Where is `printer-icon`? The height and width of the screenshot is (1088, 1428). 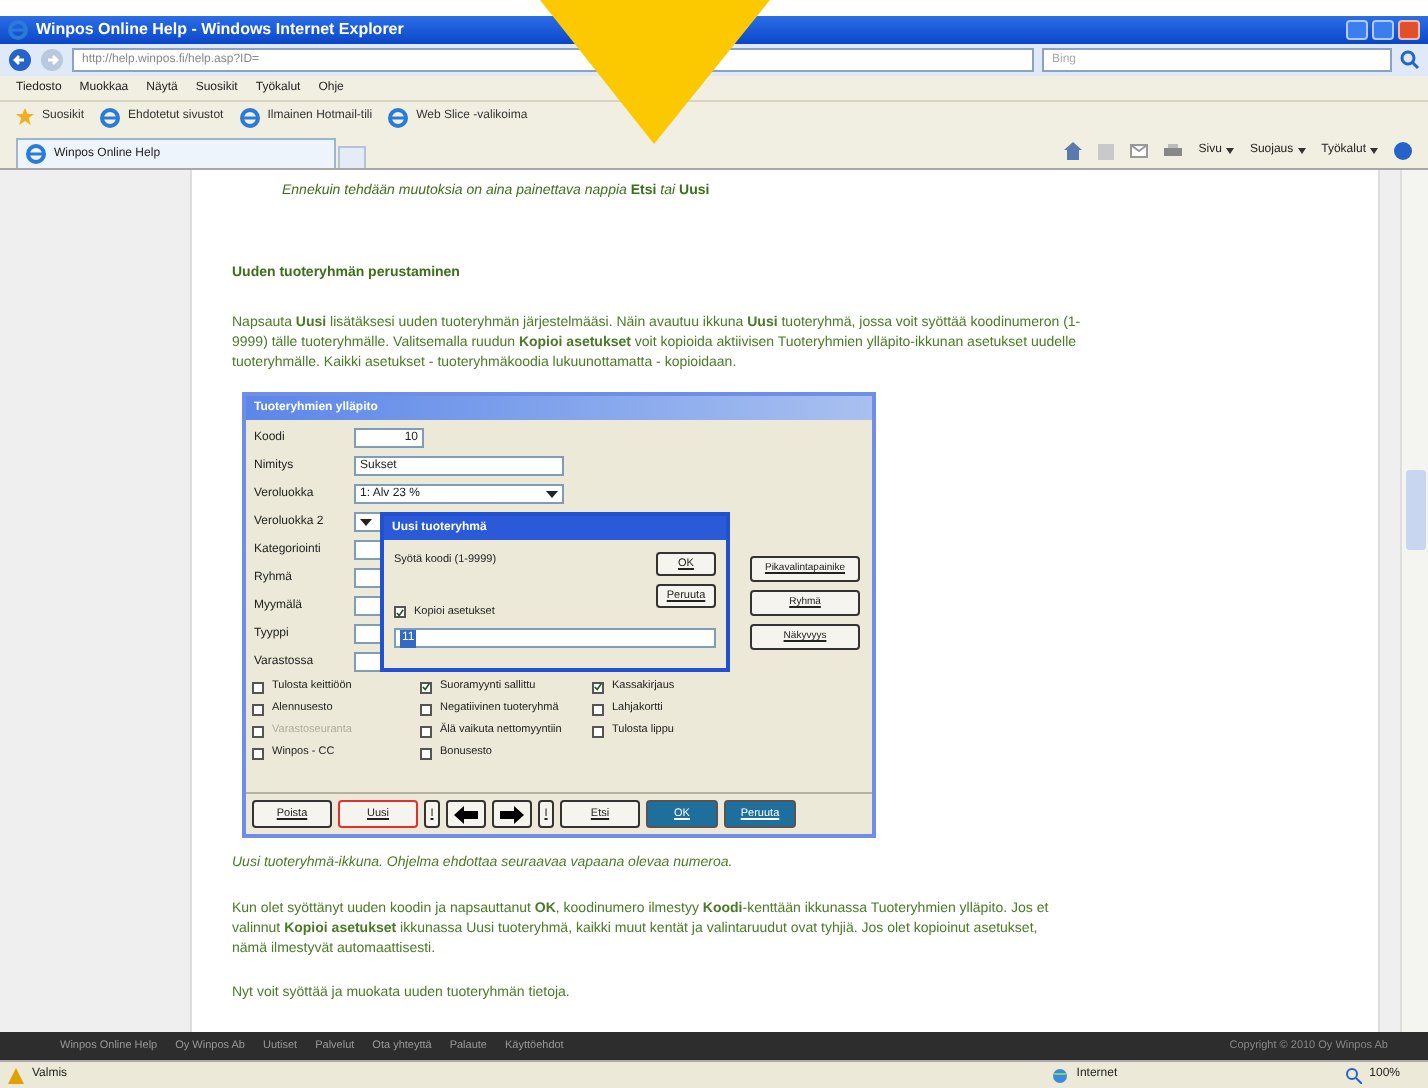
printer-icon is located at coordinates (1173, 151).